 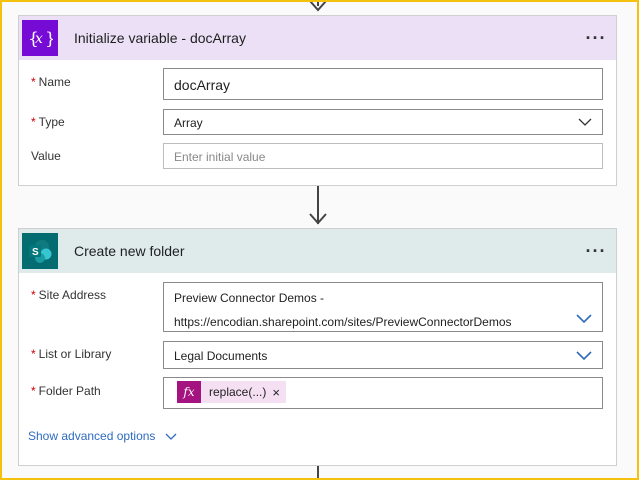 What do you see at coordinates (383, 122) in the screenshot?
I see `type-dropdown: Array` at bounding box center [383, 122].